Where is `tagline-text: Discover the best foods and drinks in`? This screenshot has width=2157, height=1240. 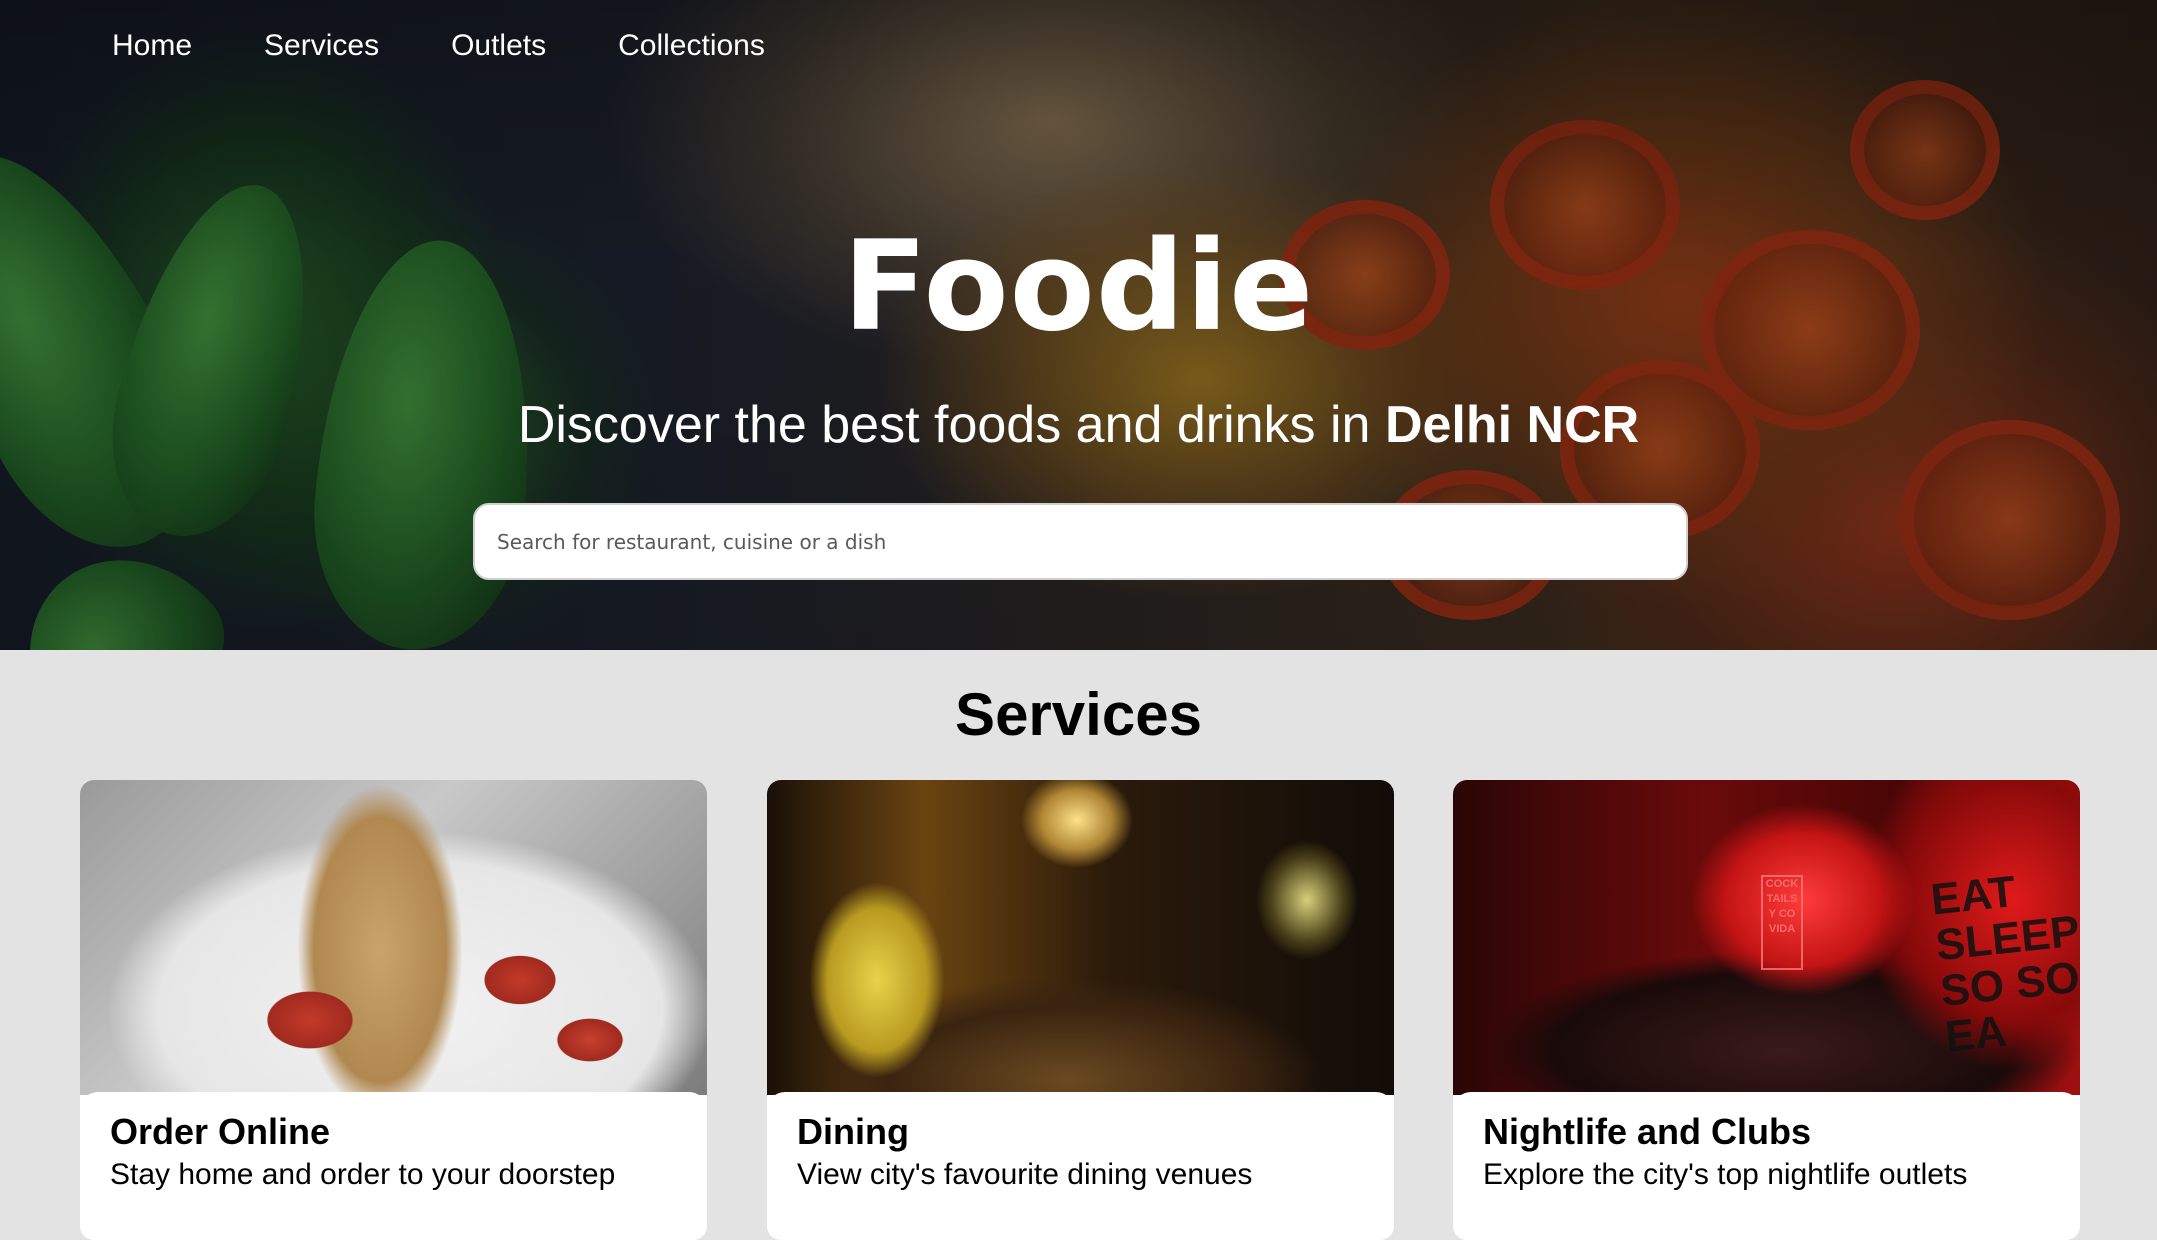
tagline-text: Discover the best foods and drinks in is located at coordinates (951, 425).